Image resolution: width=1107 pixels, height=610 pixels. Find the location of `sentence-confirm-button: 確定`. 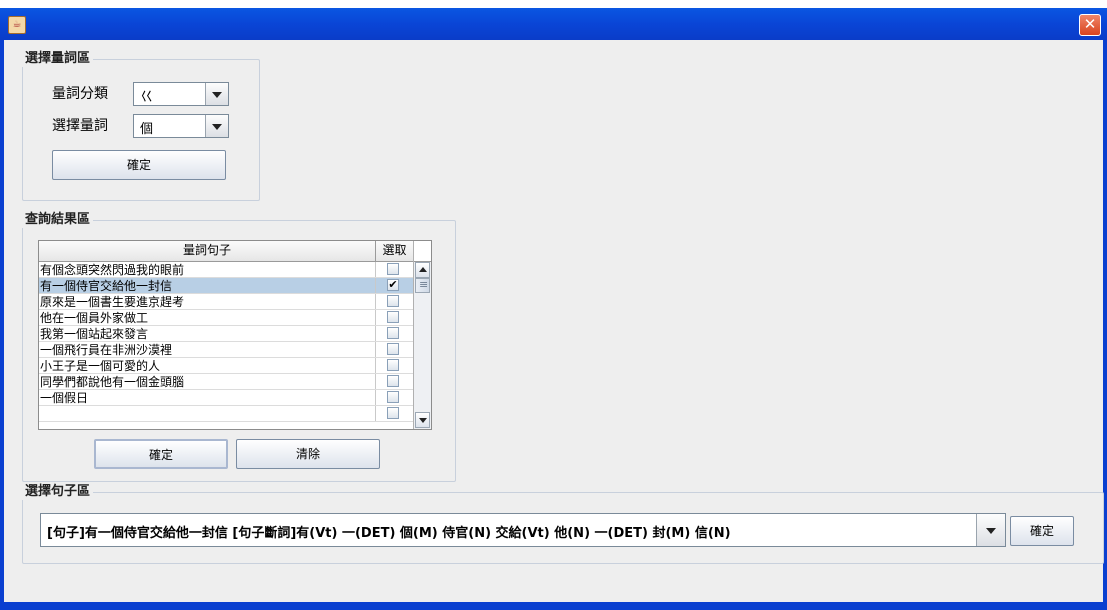

sentence-confirm-button: 確定 is located at coordinates (1042, 531).